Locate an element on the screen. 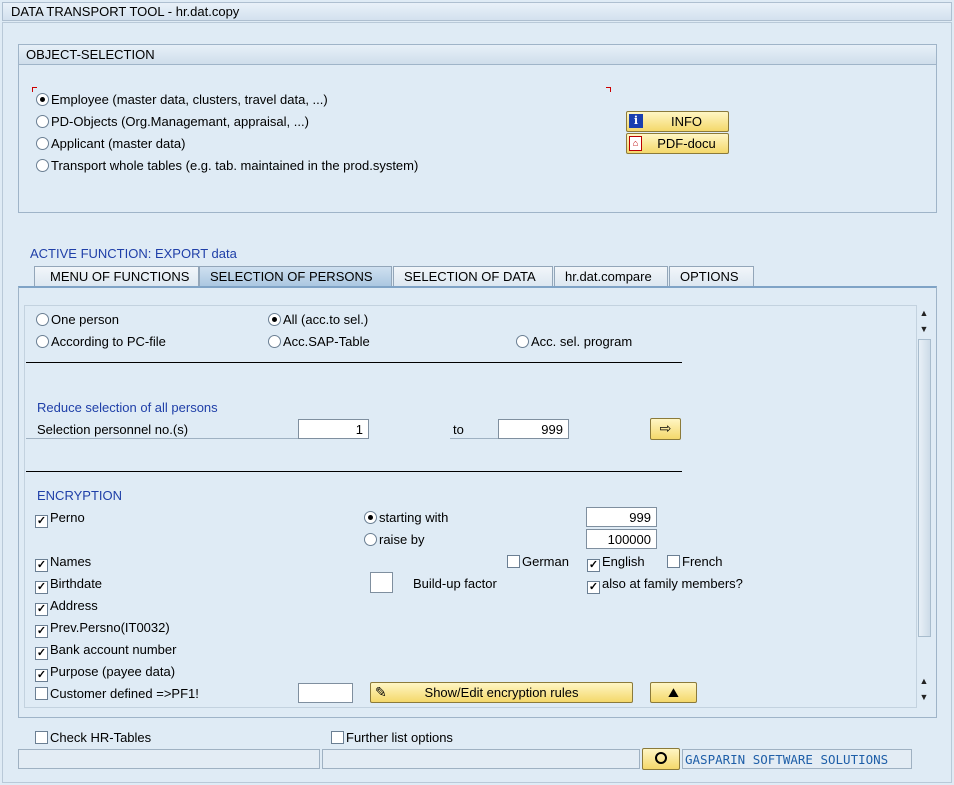 The width and height of the screenshot is (954, 785). checkbox-bank: ✓ Bank account number is located at coordinates (105, 651).